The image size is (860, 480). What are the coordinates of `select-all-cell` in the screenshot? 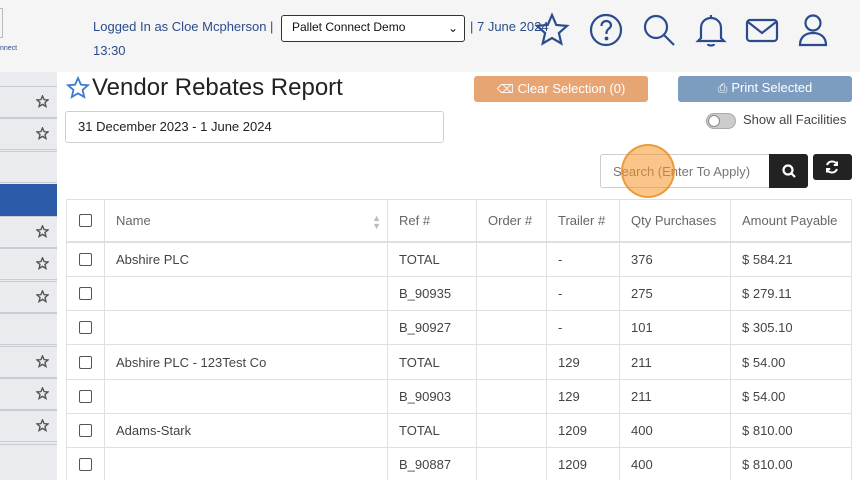 It's located at (85, 220).